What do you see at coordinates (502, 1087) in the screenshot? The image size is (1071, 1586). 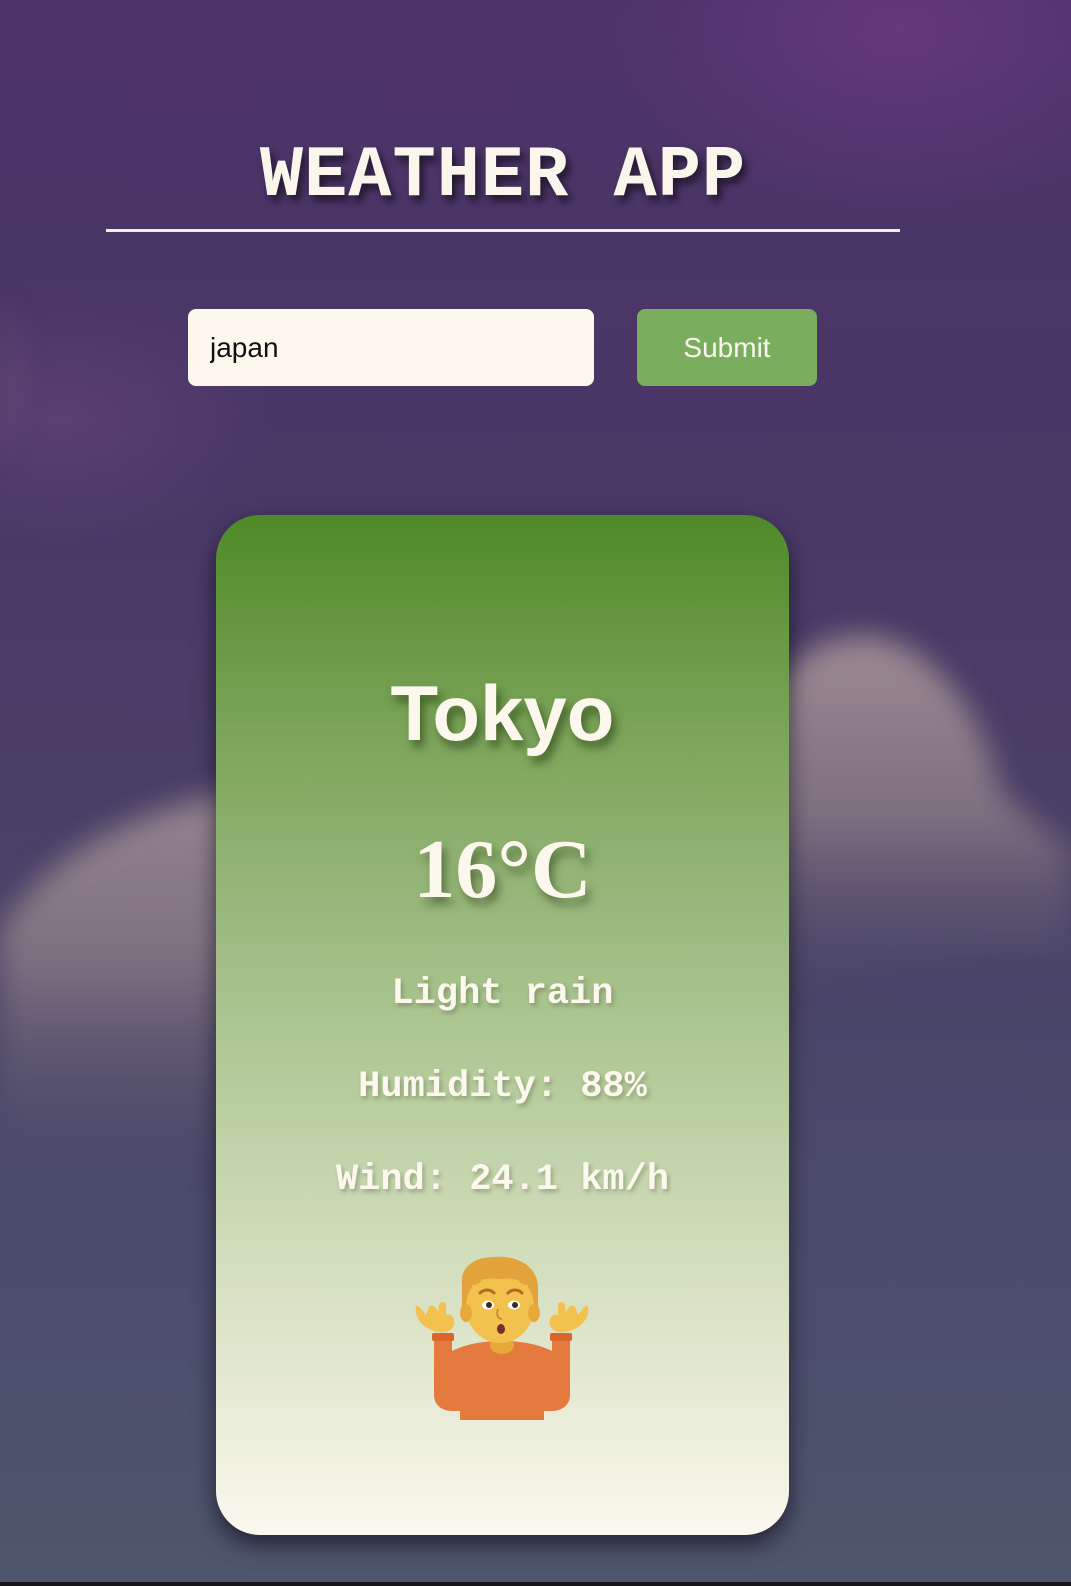 I see `humidity-reading: Humidity: 88%` at bounding box center [502, 1087].